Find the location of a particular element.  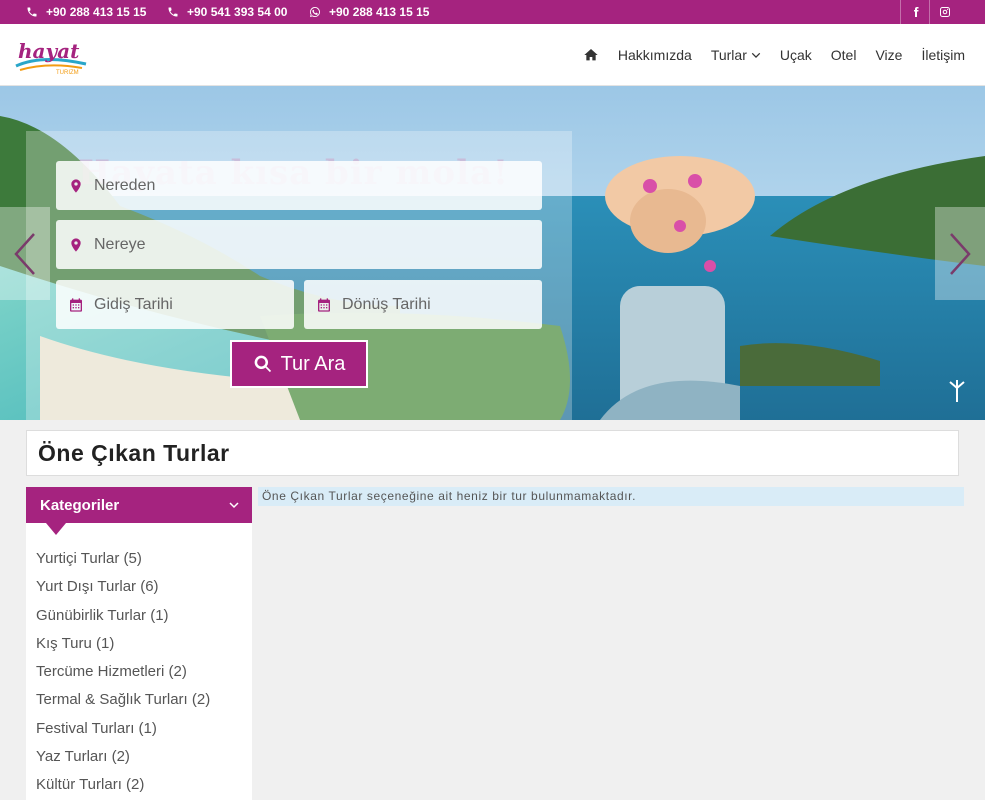

nav-contact-label: İletişim is located at coordinates (943, 55).